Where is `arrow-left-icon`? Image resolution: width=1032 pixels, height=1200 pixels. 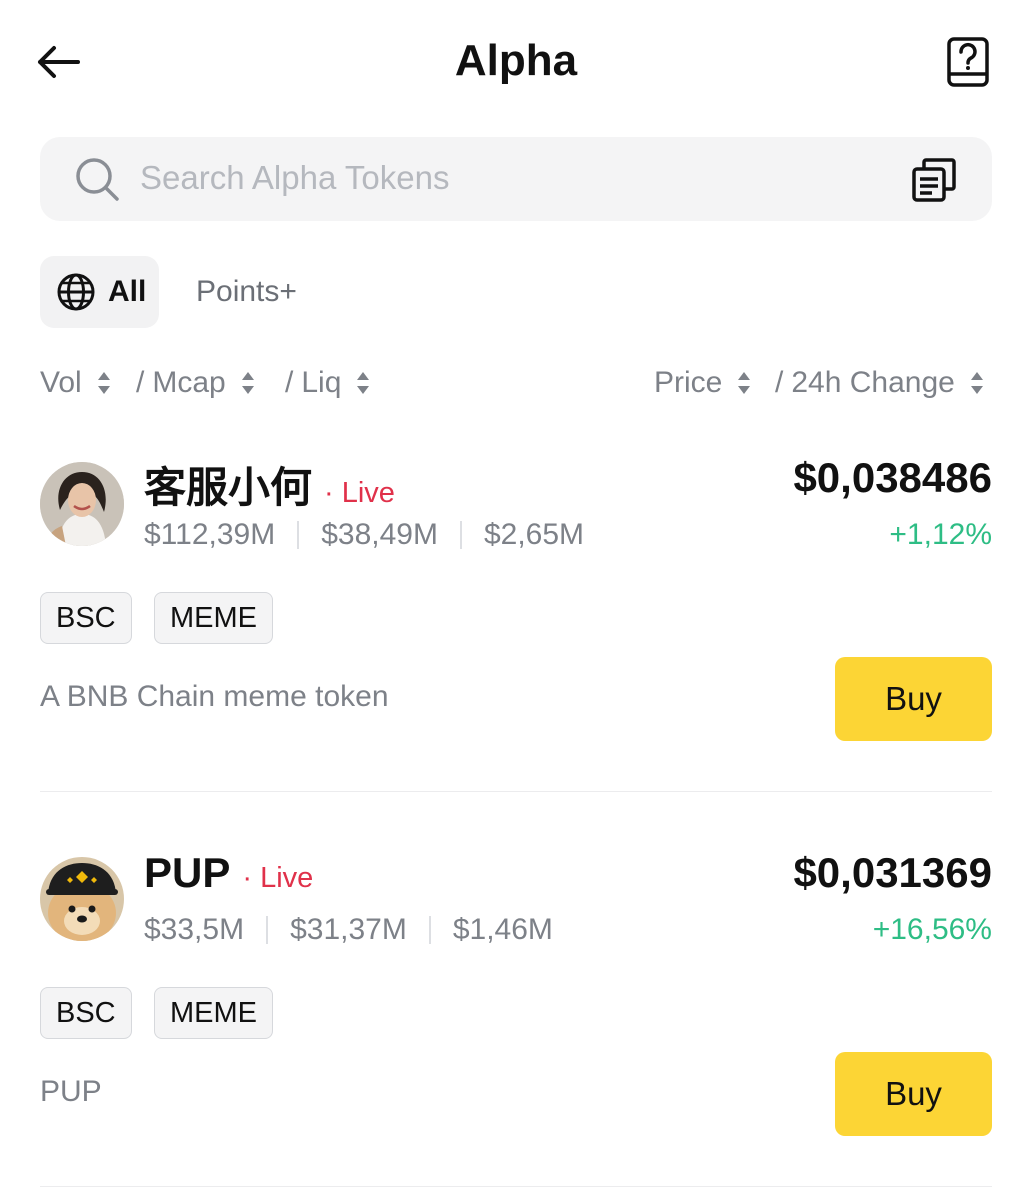
arrow-left-icon is located at coordinates (59, 62).